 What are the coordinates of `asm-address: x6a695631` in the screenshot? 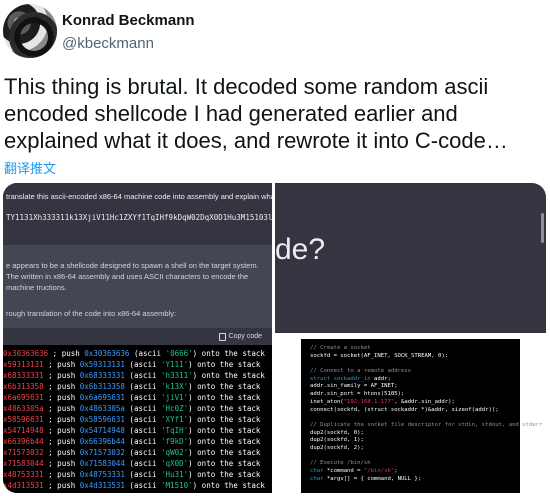 It's located at (23, 397).